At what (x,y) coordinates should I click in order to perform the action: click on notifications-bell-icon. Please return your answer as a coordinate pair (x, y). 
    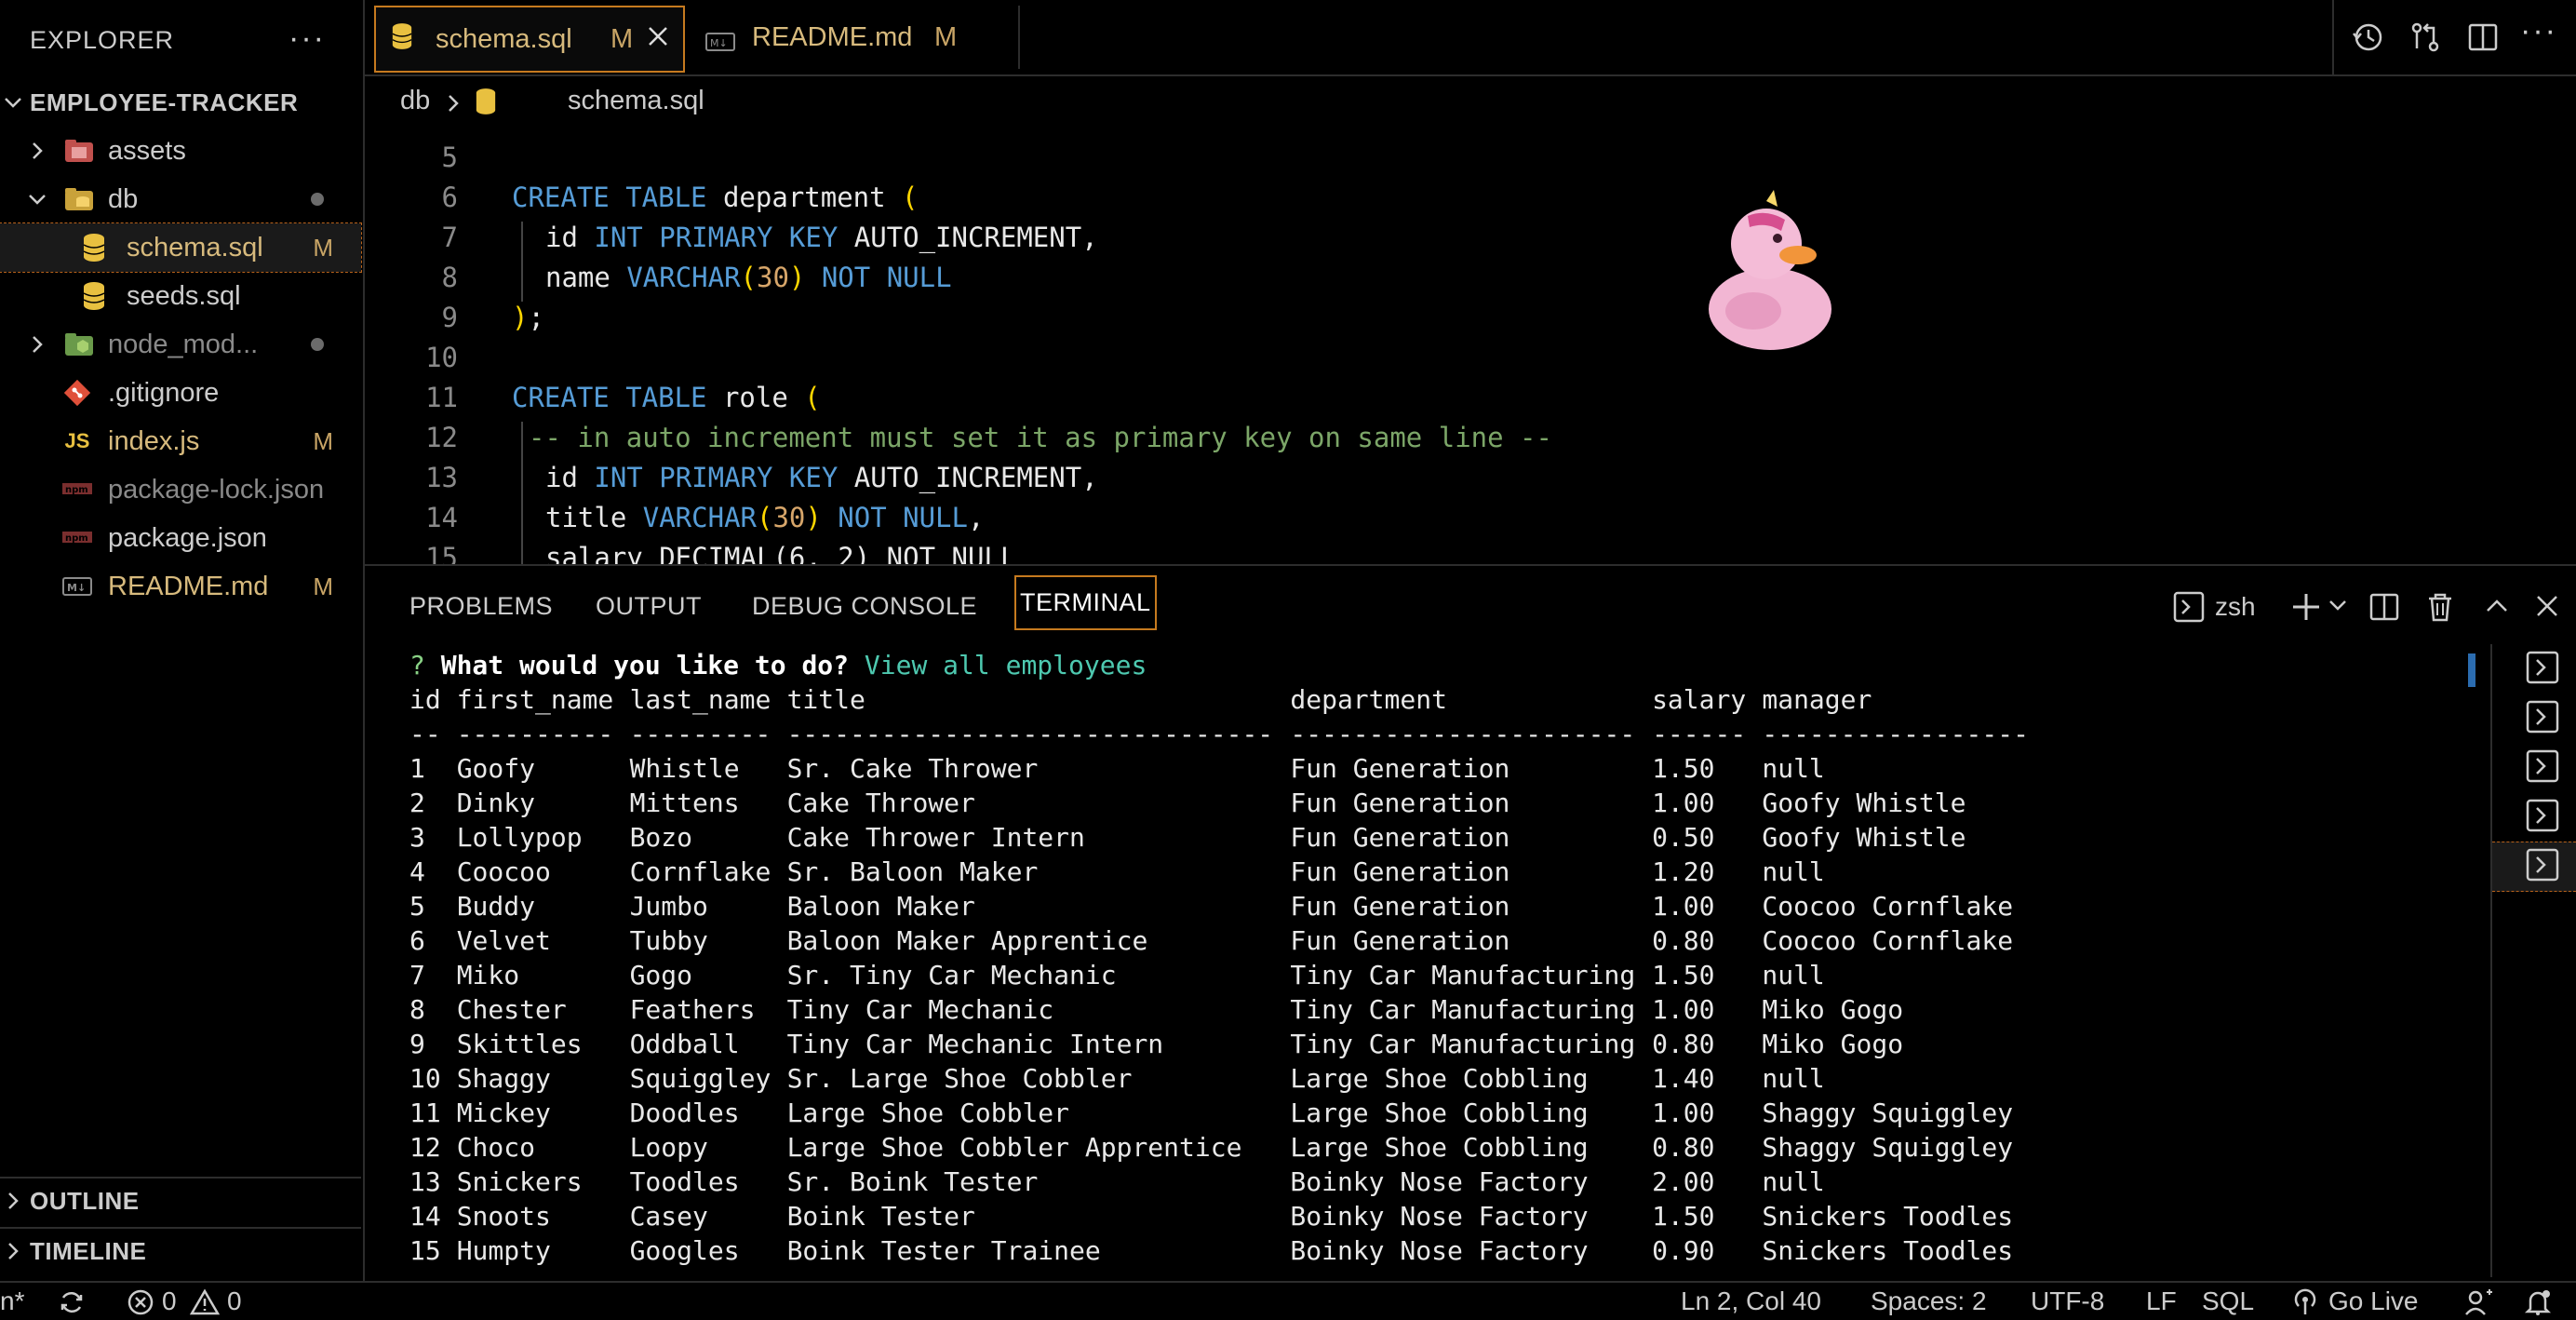
    Looking at the image, I should click on (2538, 1302).